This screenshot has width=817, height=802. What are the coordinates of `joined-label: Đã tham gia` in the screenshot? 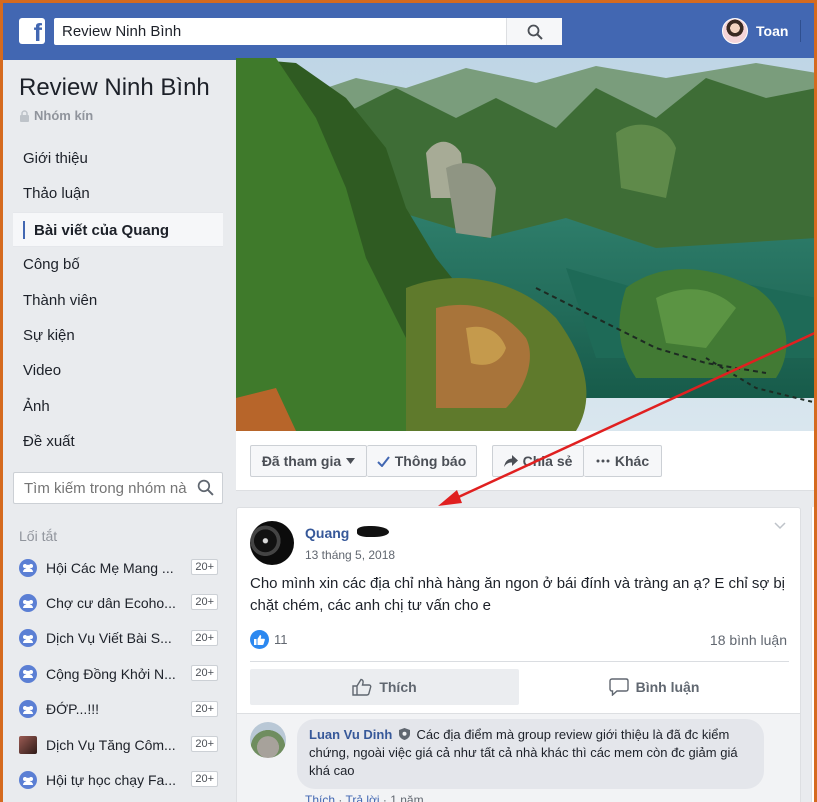 It's located at (301, 461).